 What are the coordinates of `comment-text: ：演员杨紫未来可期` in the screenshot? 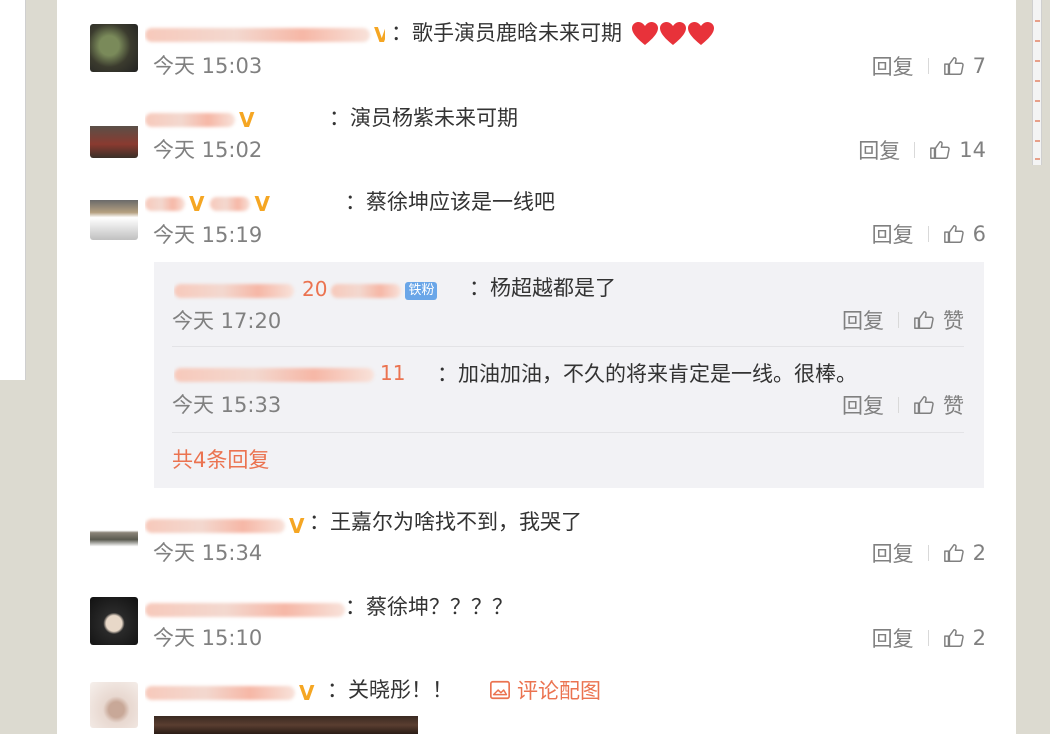 It's located at (423, 118).